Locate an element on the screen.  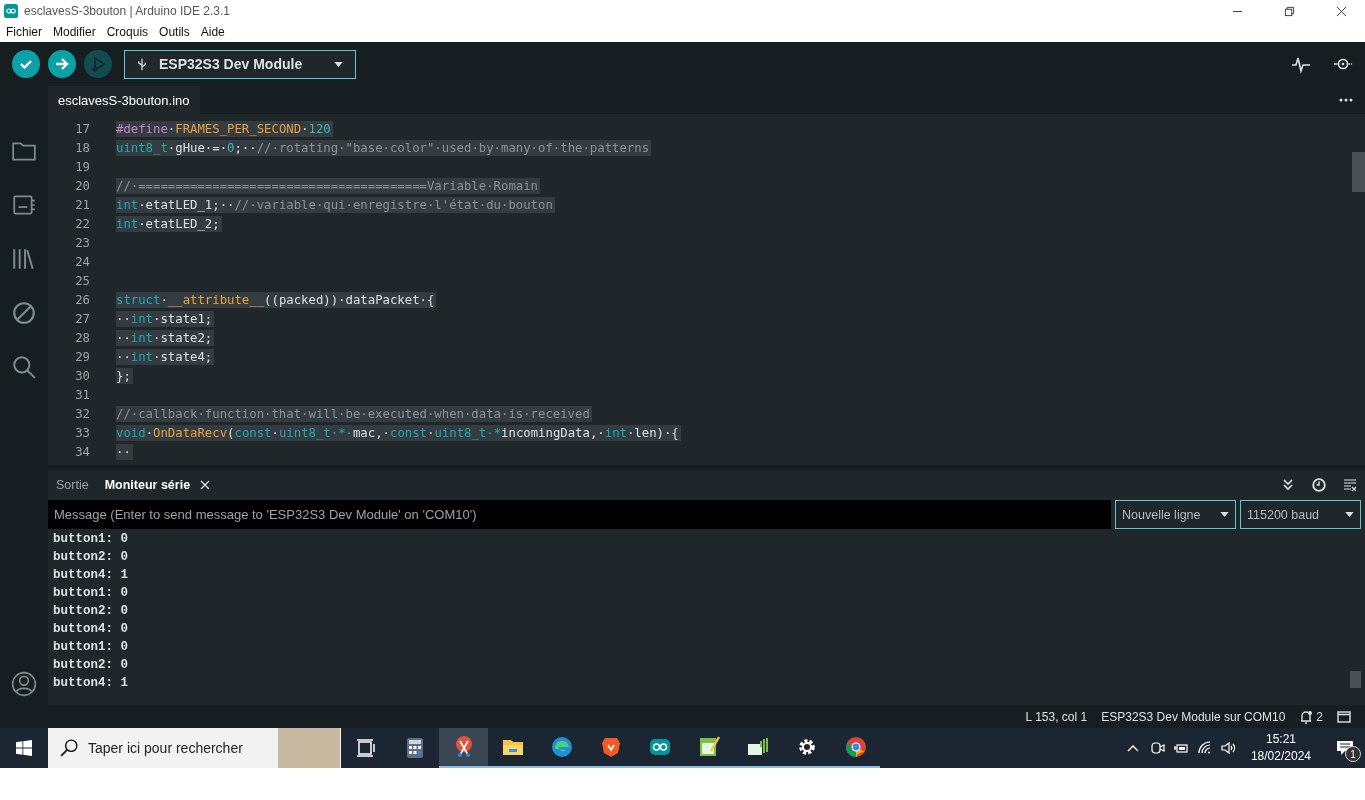
line-number: 19 is located at coordinates (82, 166).